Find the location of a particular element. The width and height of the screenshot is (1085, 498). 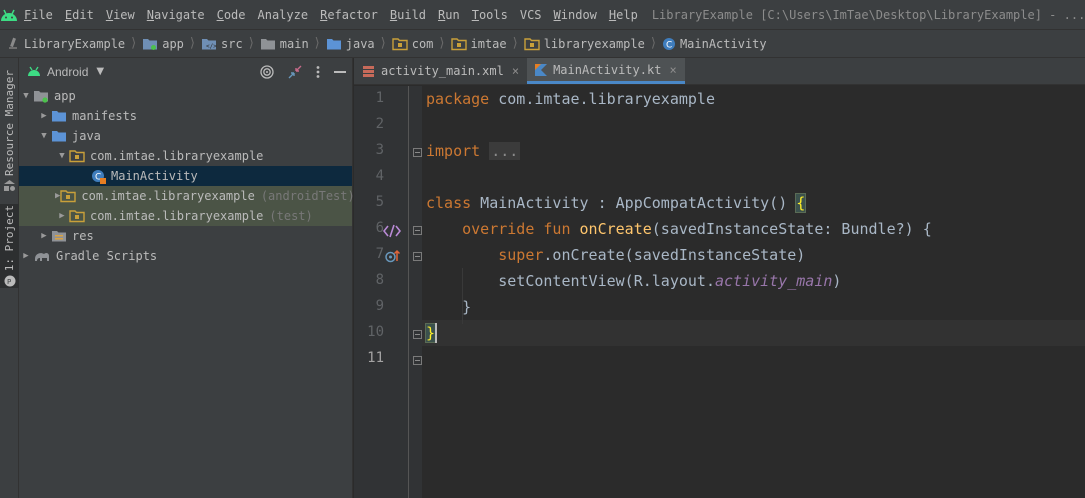

breadcrumb-libraryexample: libraryexample is located at coordinates (584, 44).